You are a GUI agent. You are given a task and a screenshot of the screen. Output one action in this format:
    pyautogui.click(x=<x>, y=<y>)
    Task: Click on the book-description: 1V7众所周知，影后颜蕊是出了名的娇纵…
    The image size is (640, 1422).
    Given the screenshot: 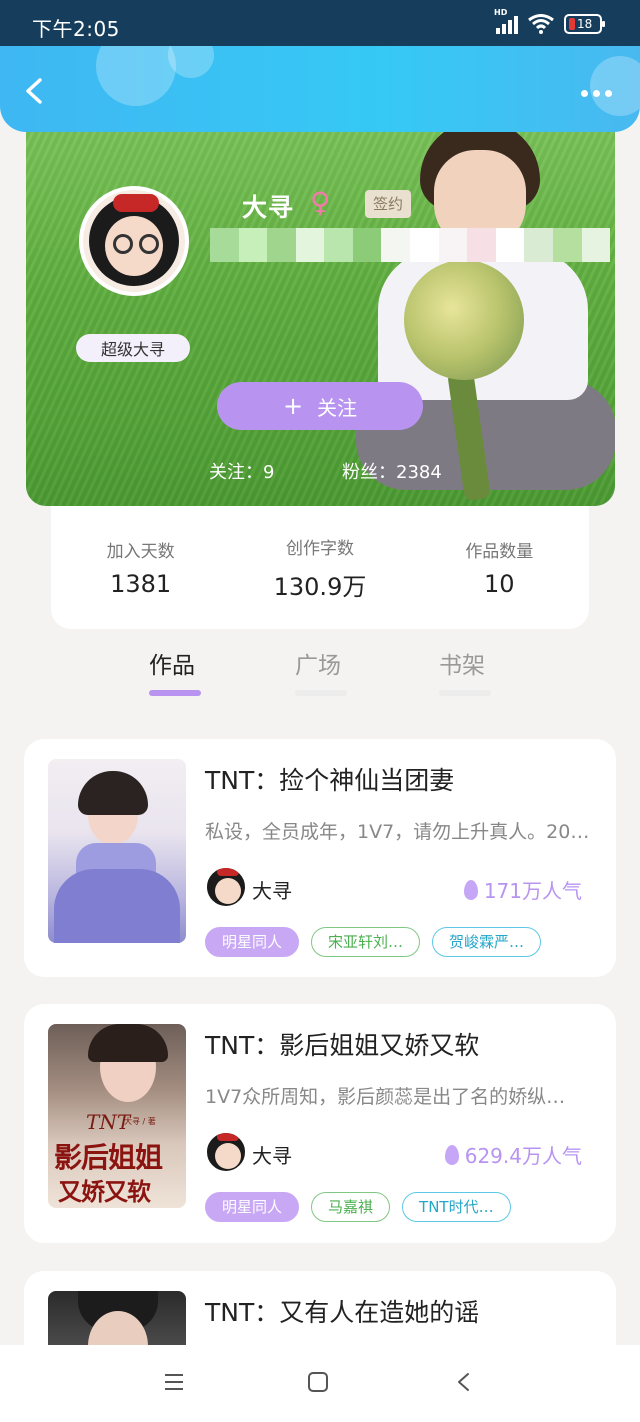 What is the action you would take?
    pyautogui.click(x=385, y=1097)
    